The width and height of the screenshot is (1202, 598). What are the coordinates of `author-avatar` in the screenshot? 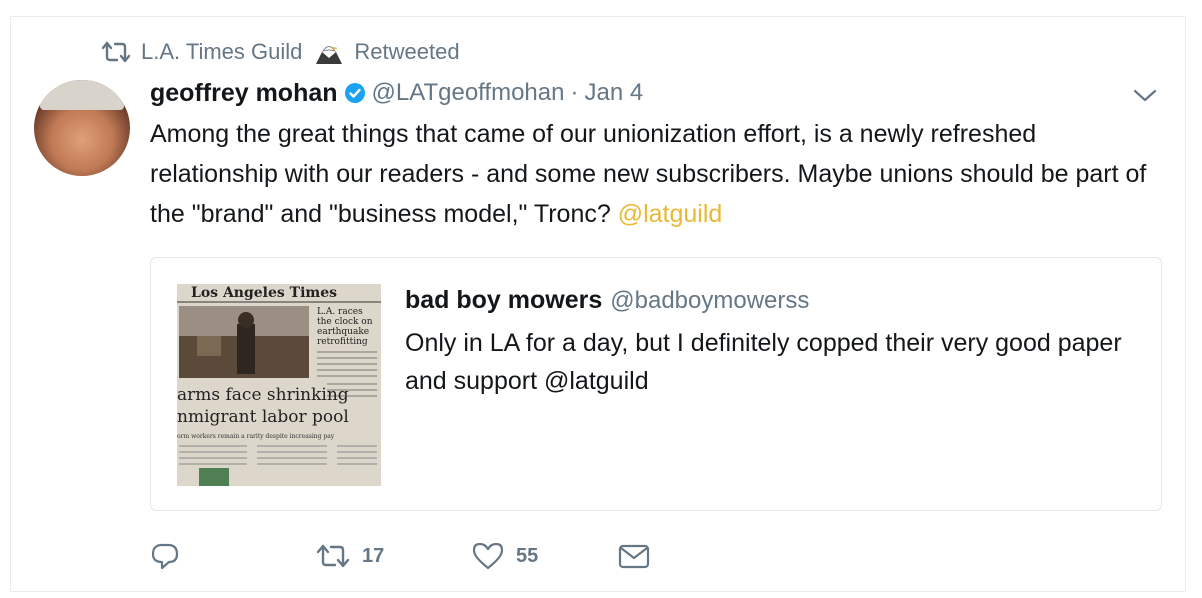 It's located at (82, 128).